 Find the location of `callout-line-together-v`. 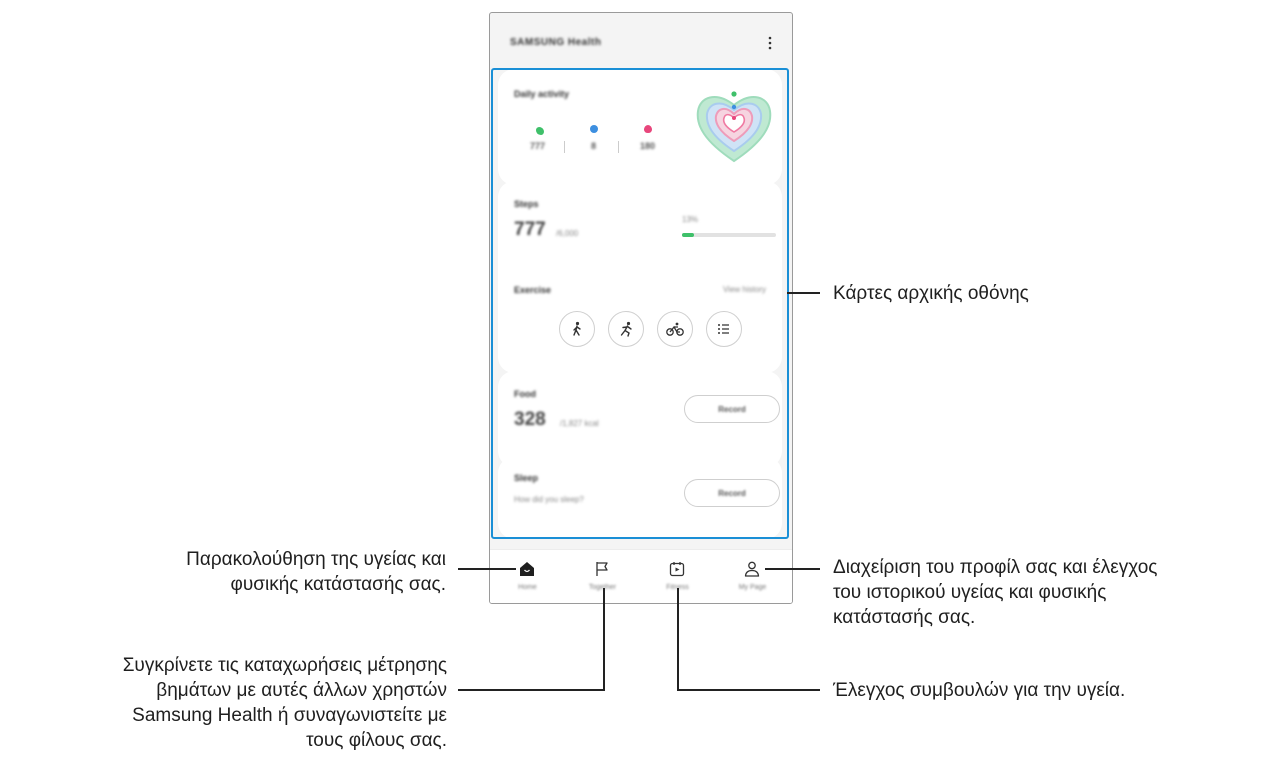

callout-line-together-v is located at coordinates (604, 639).